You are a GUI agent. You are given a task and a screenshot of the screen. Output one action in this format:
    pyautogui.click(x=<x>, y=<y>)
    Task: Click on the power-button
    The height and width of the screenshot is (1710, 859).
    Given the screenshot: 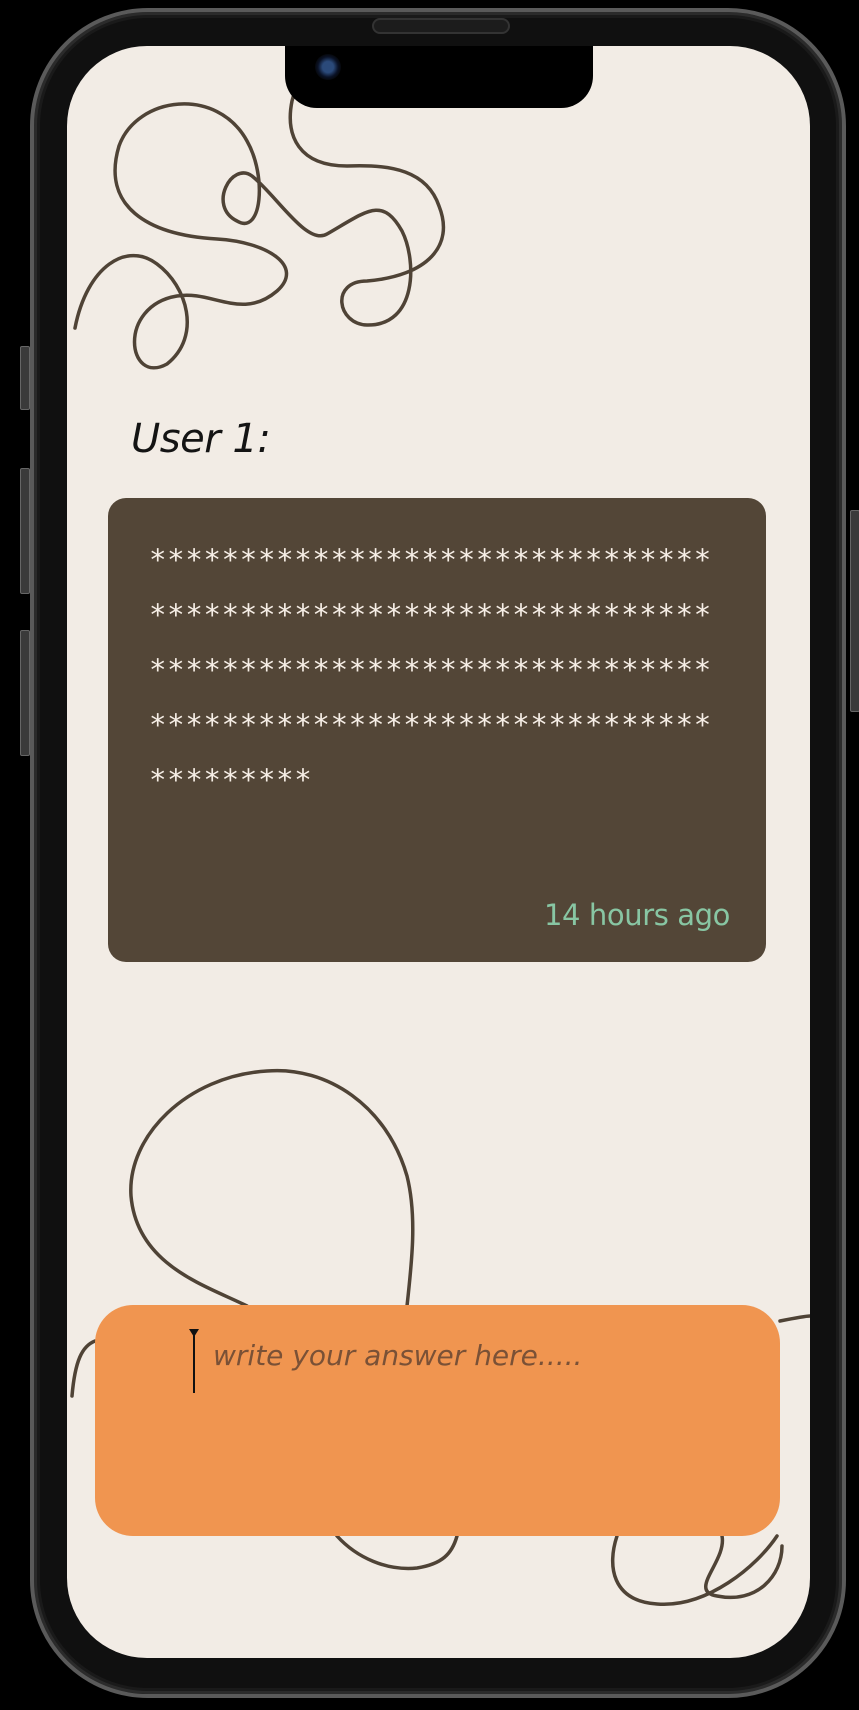 What is the action you would take?
    pyautogui.click(x=854, y=611)
    